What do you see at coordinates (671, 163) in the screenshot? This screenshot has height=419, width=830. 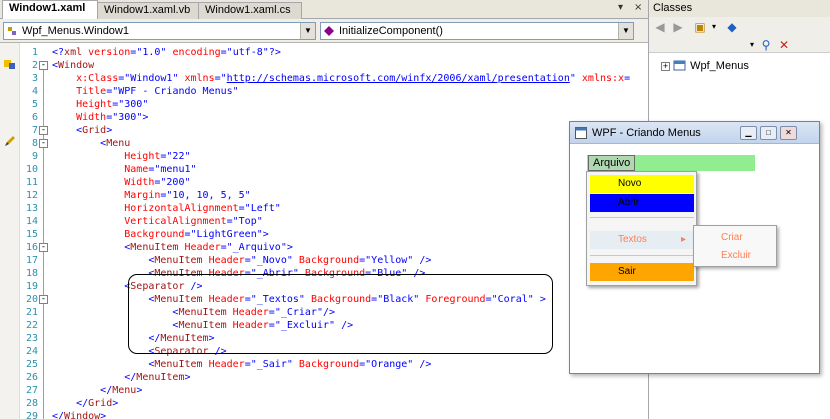 I see `menu-bar: Arquivo` at bounding box center [671, 163].